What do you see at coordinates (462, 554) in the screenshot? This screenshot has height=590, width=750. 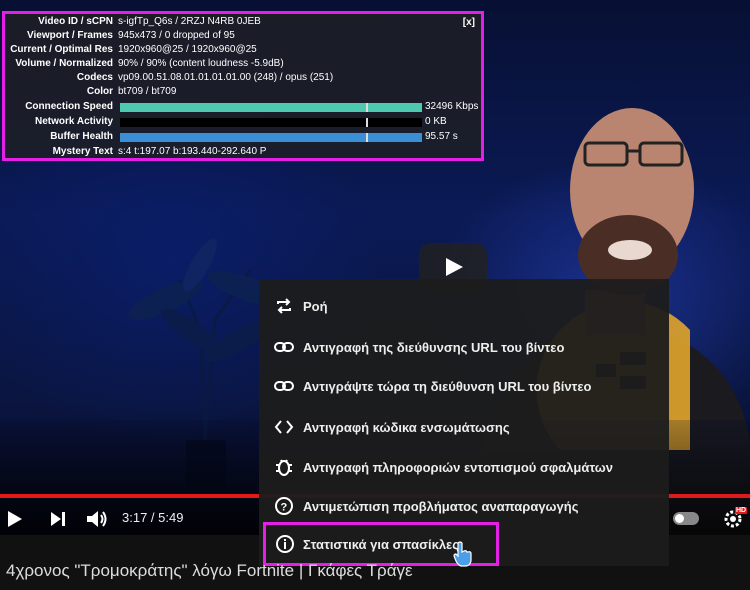 I see `hand-cursor-icon` at bounding box center [462, 554].